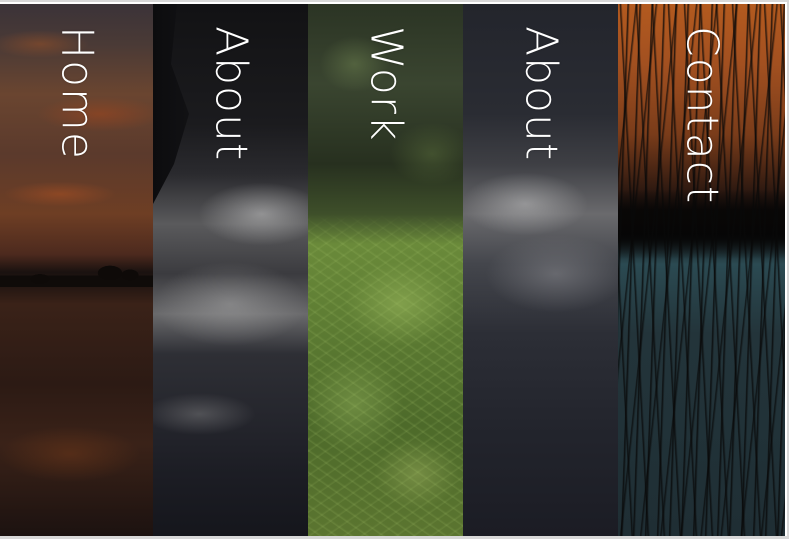 Image resolution: width=789 pixels, height=539 pixels. I want to click on panel-label-about: About, so click(231, 93).